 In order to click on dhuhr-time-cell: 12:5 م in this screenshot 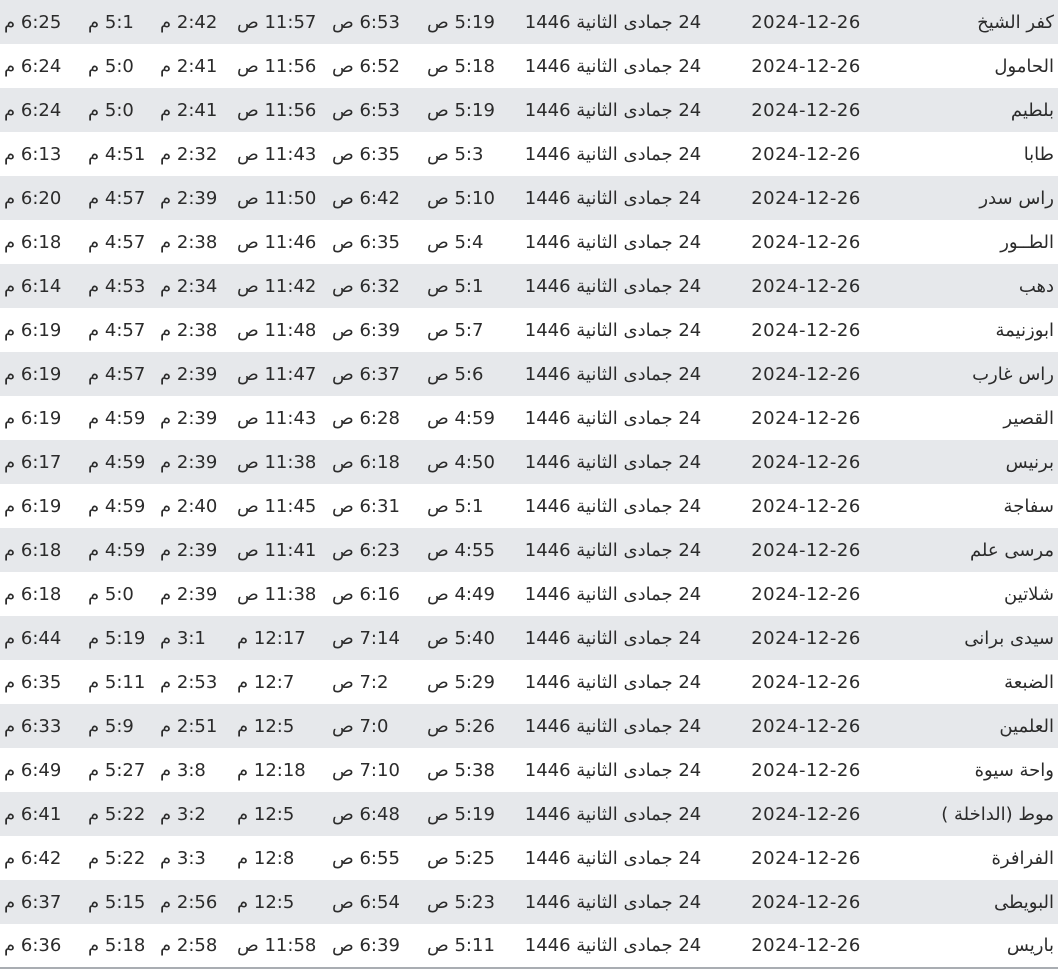, I will do `click(280, 726)`.